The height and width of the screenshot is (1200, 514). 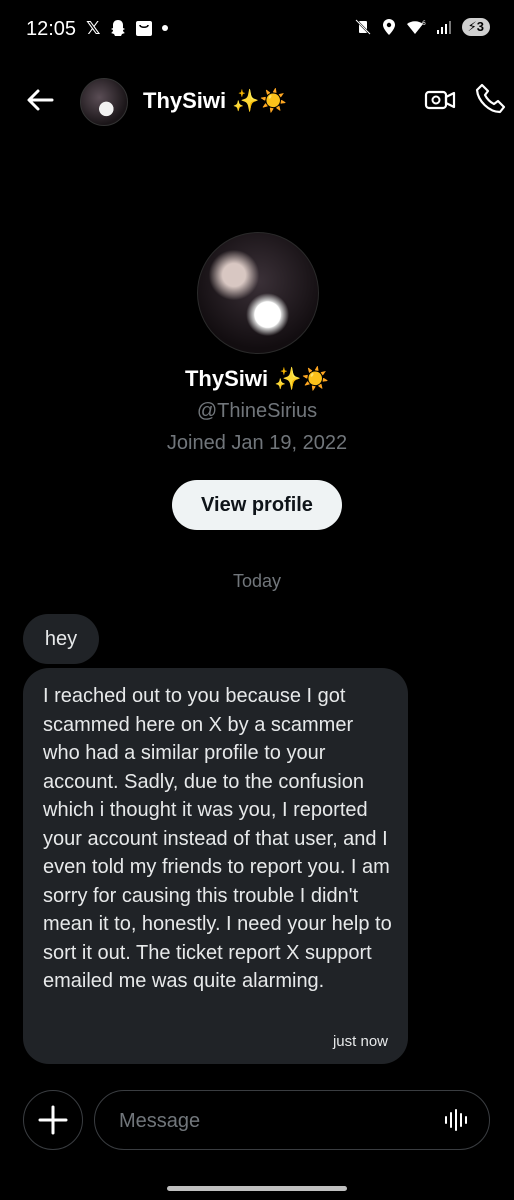 I want to click on message-text: hey, so click(x=61, y=638).